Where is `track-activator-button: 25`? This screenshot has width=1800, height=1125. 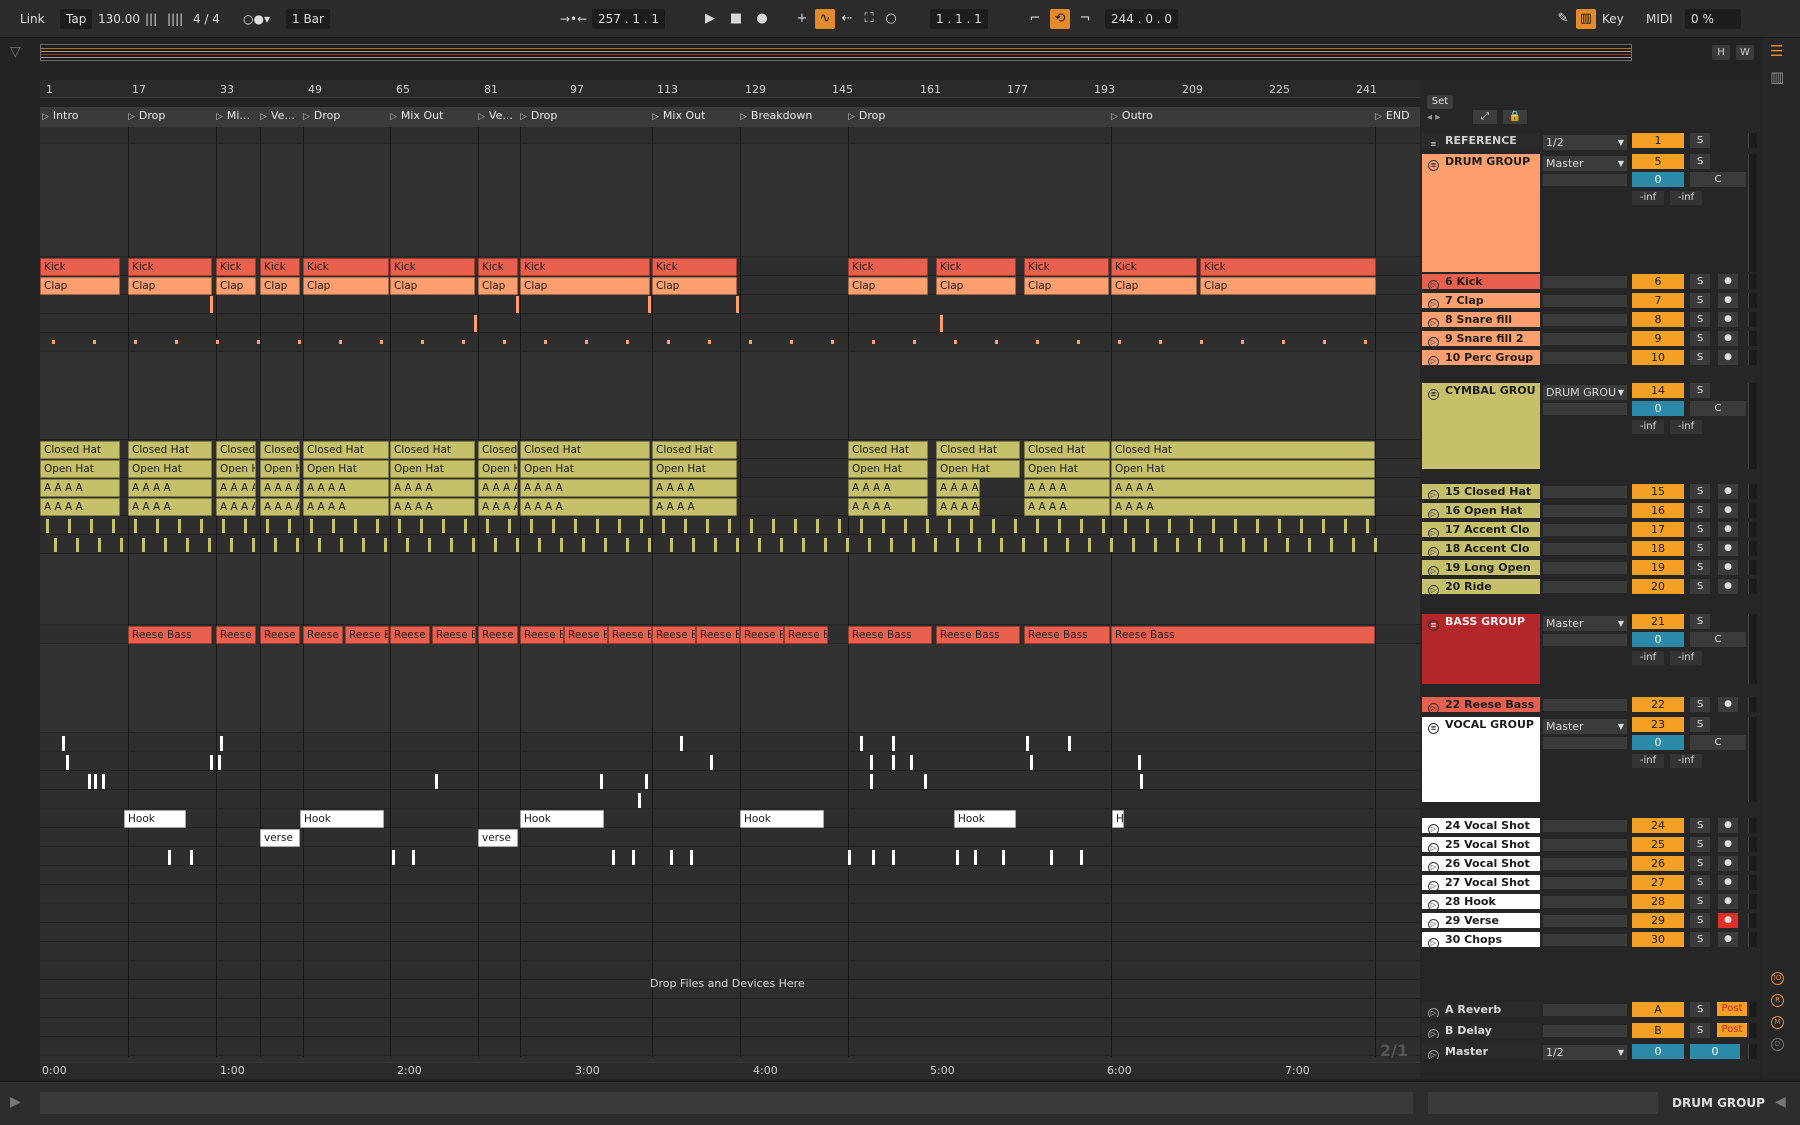 track-activator-button: 25 is located at coordinates (1658, 844).